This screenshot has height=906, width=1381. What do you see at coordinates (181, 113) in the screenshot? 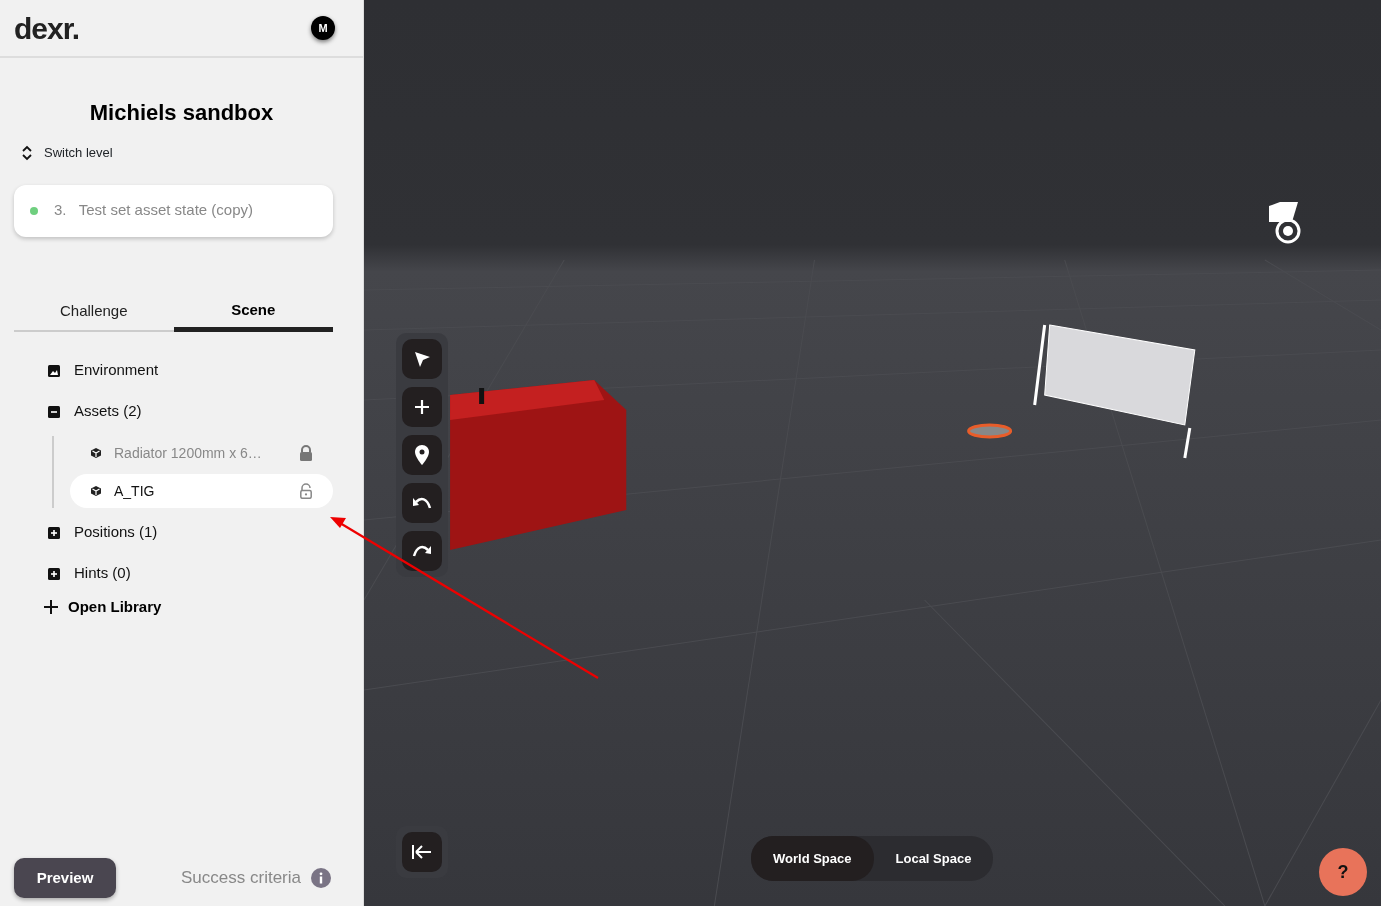
I see `project-title: Michiels sandbox` at bounding box center [181, 113].